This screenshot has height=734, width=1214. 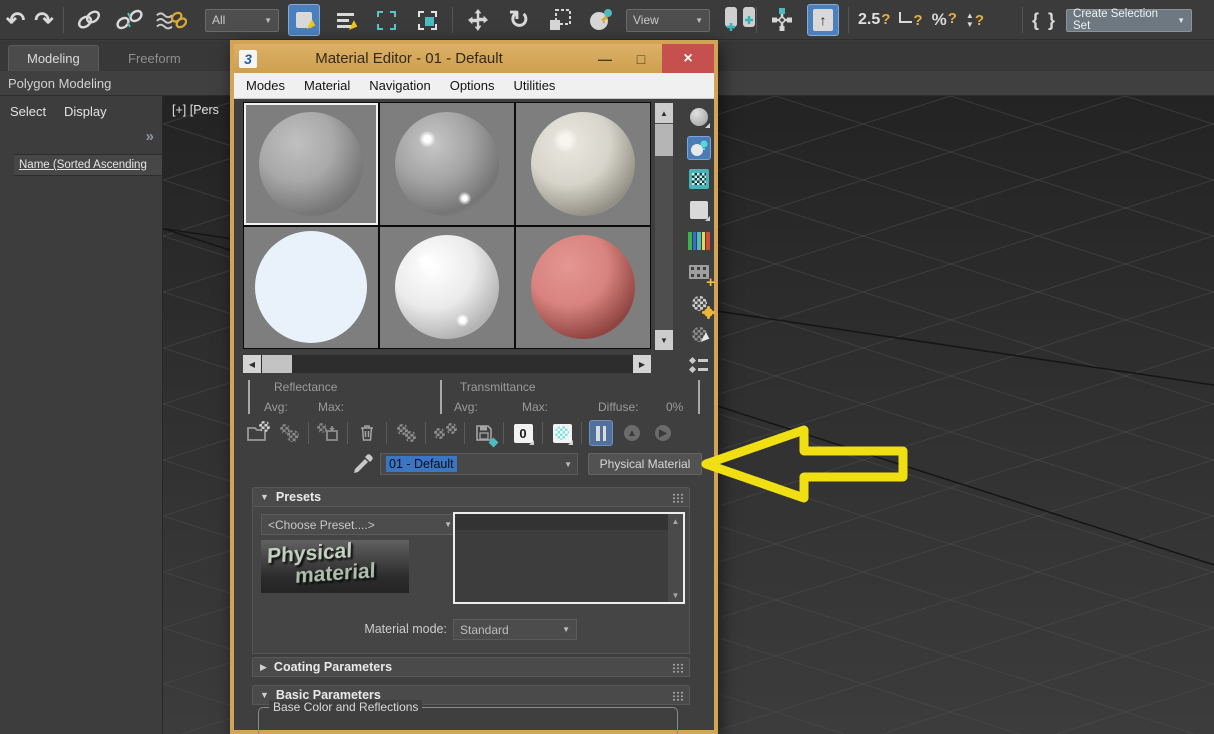 What do you see at coordinates (427, 20) in the screenshot?
I see `window-crossing-toggle-button` at bounding box center [427, 20].